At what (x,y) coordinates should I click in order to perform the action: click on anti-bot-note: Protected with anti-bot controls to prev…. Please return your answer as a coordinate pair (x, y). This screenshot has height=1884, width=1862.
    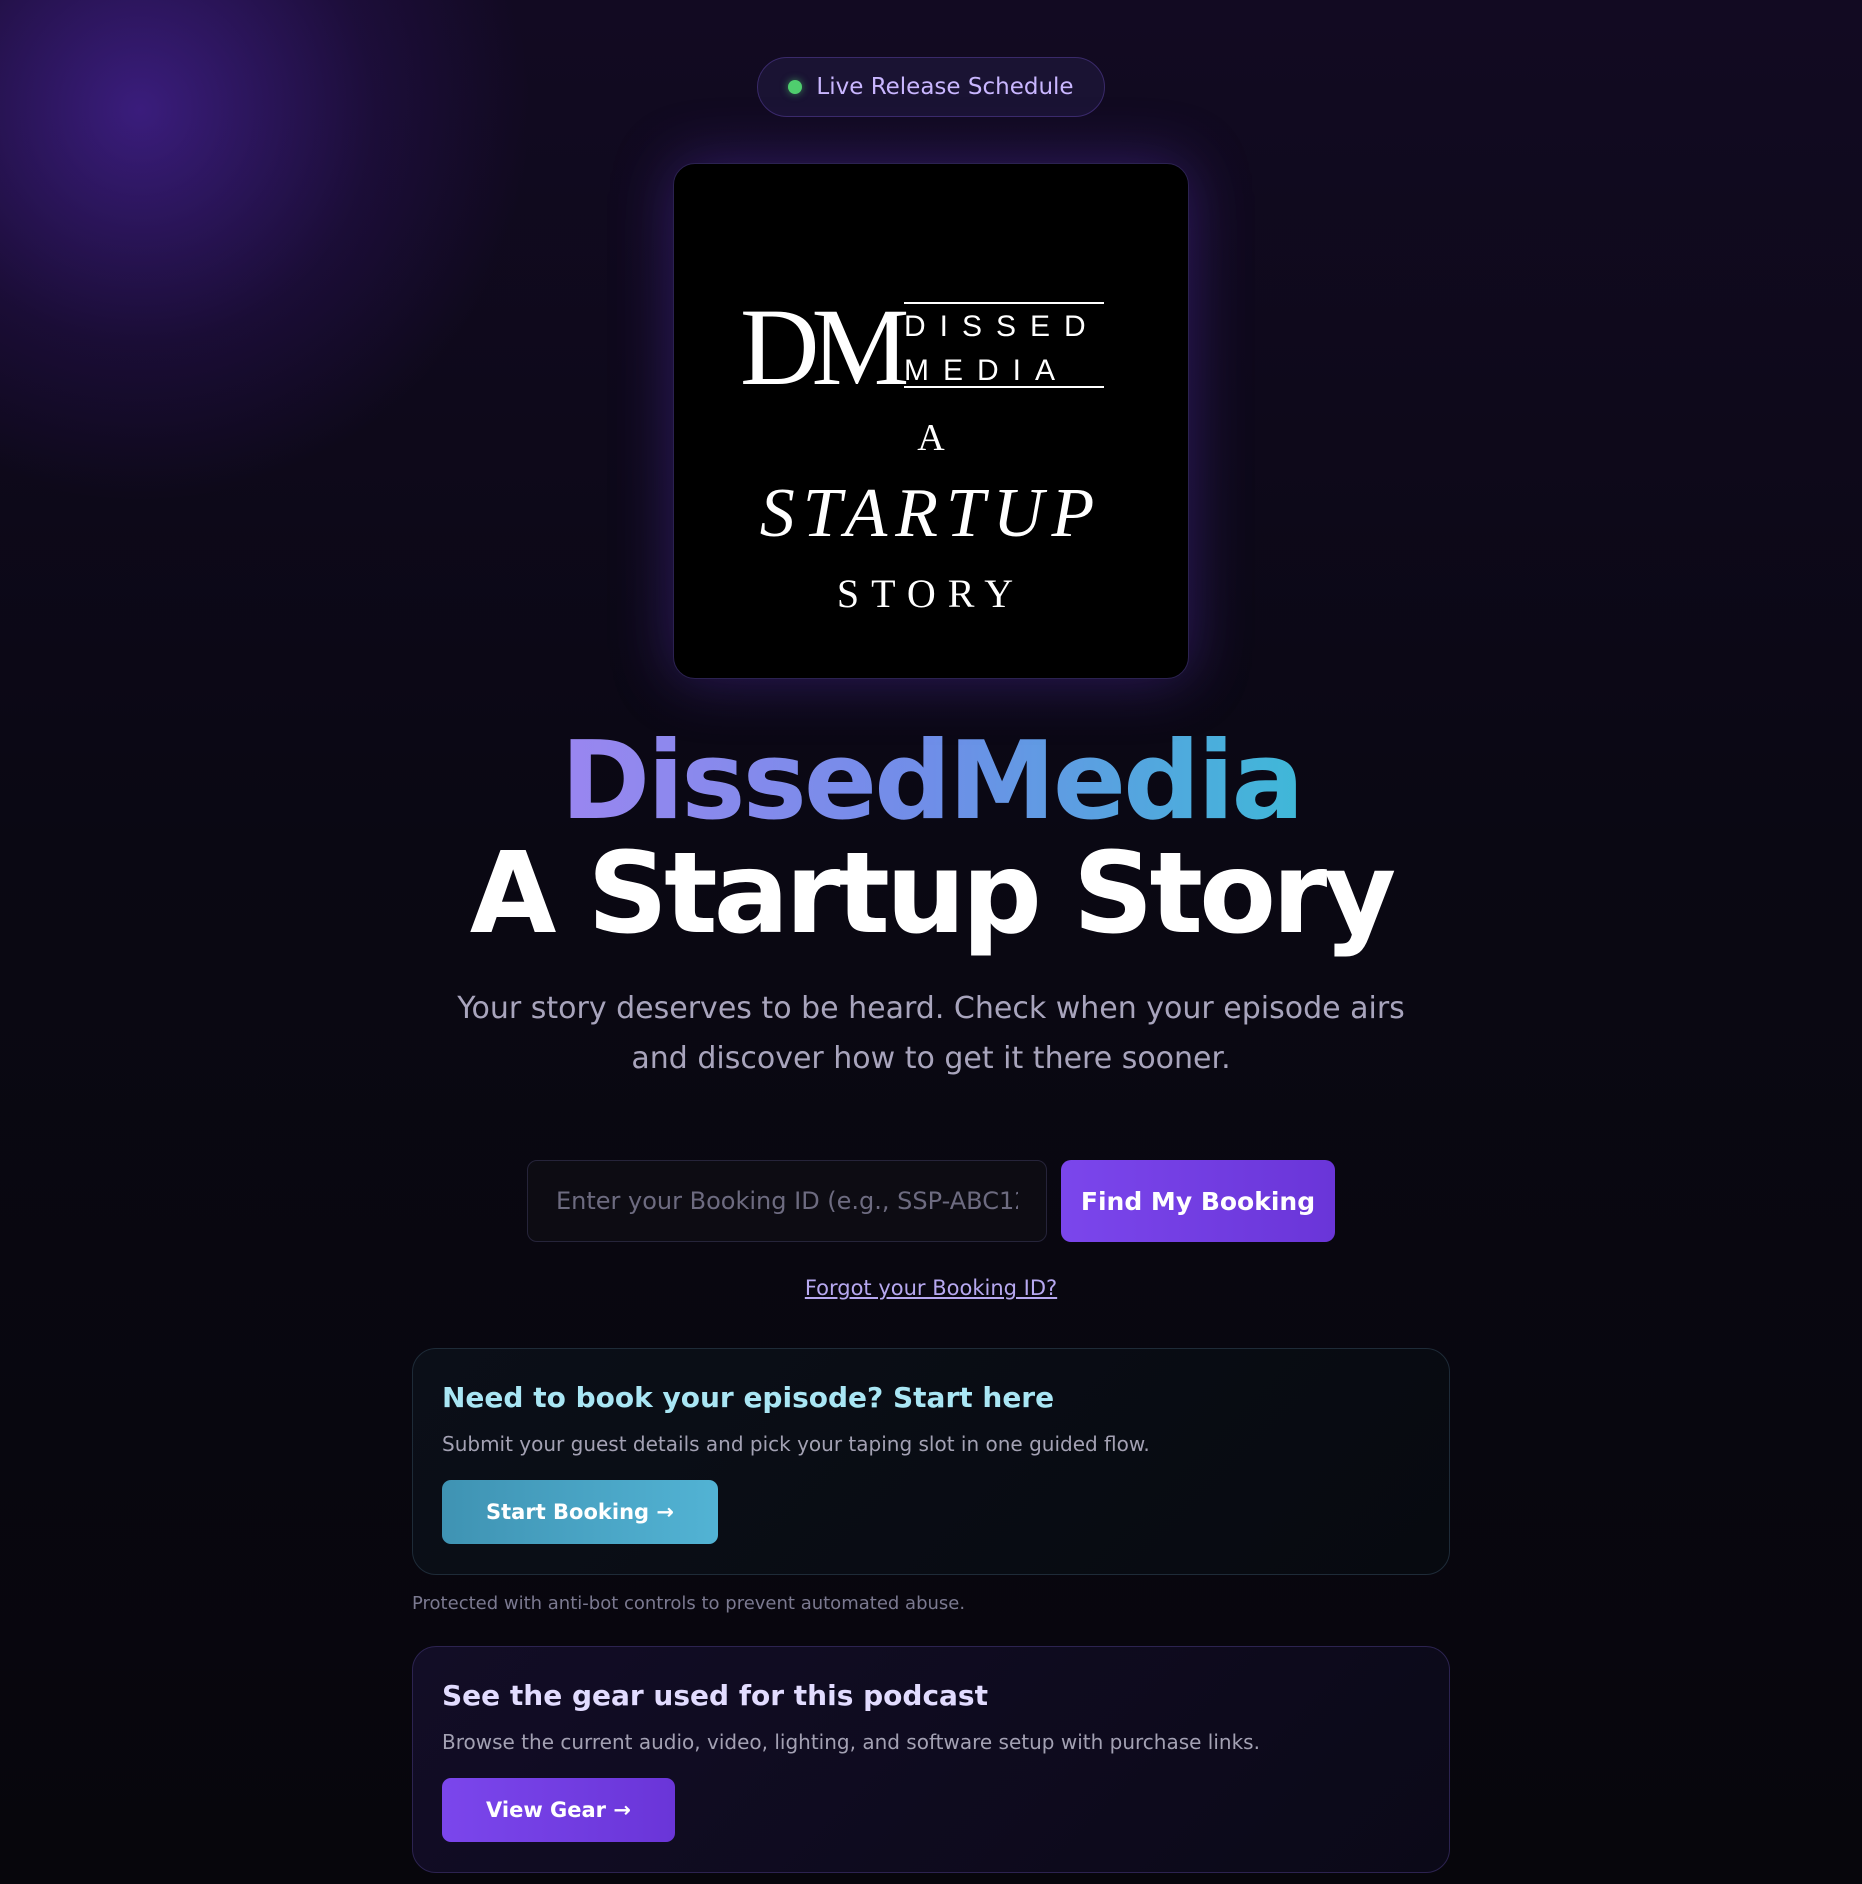
    Looking at the image, I should click on (689, 1604).